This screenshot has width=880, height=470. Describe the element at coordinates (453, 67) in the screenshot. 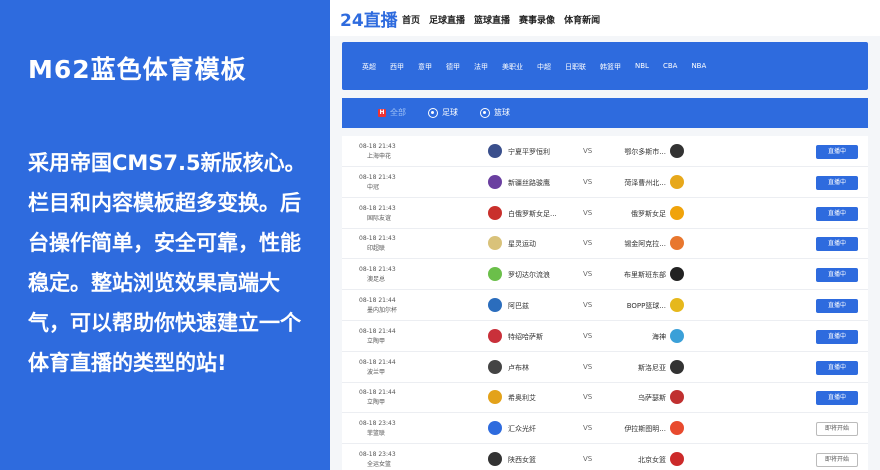

I see `league-link: 德甲` at that location.